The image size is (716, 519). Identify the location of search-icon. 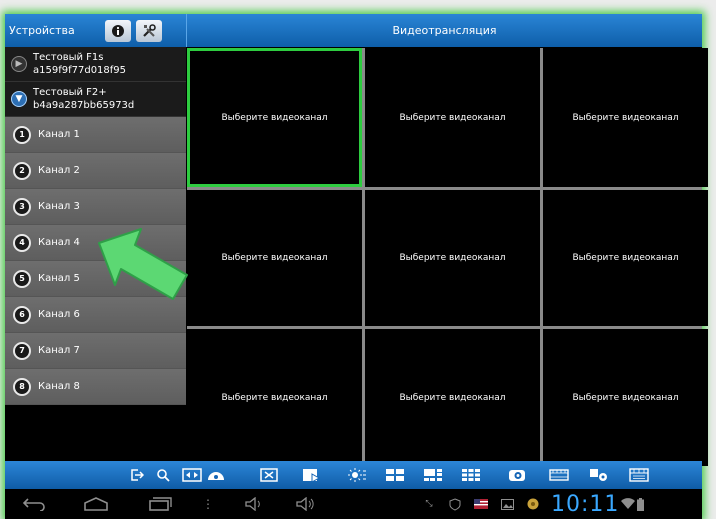
(163, 475).